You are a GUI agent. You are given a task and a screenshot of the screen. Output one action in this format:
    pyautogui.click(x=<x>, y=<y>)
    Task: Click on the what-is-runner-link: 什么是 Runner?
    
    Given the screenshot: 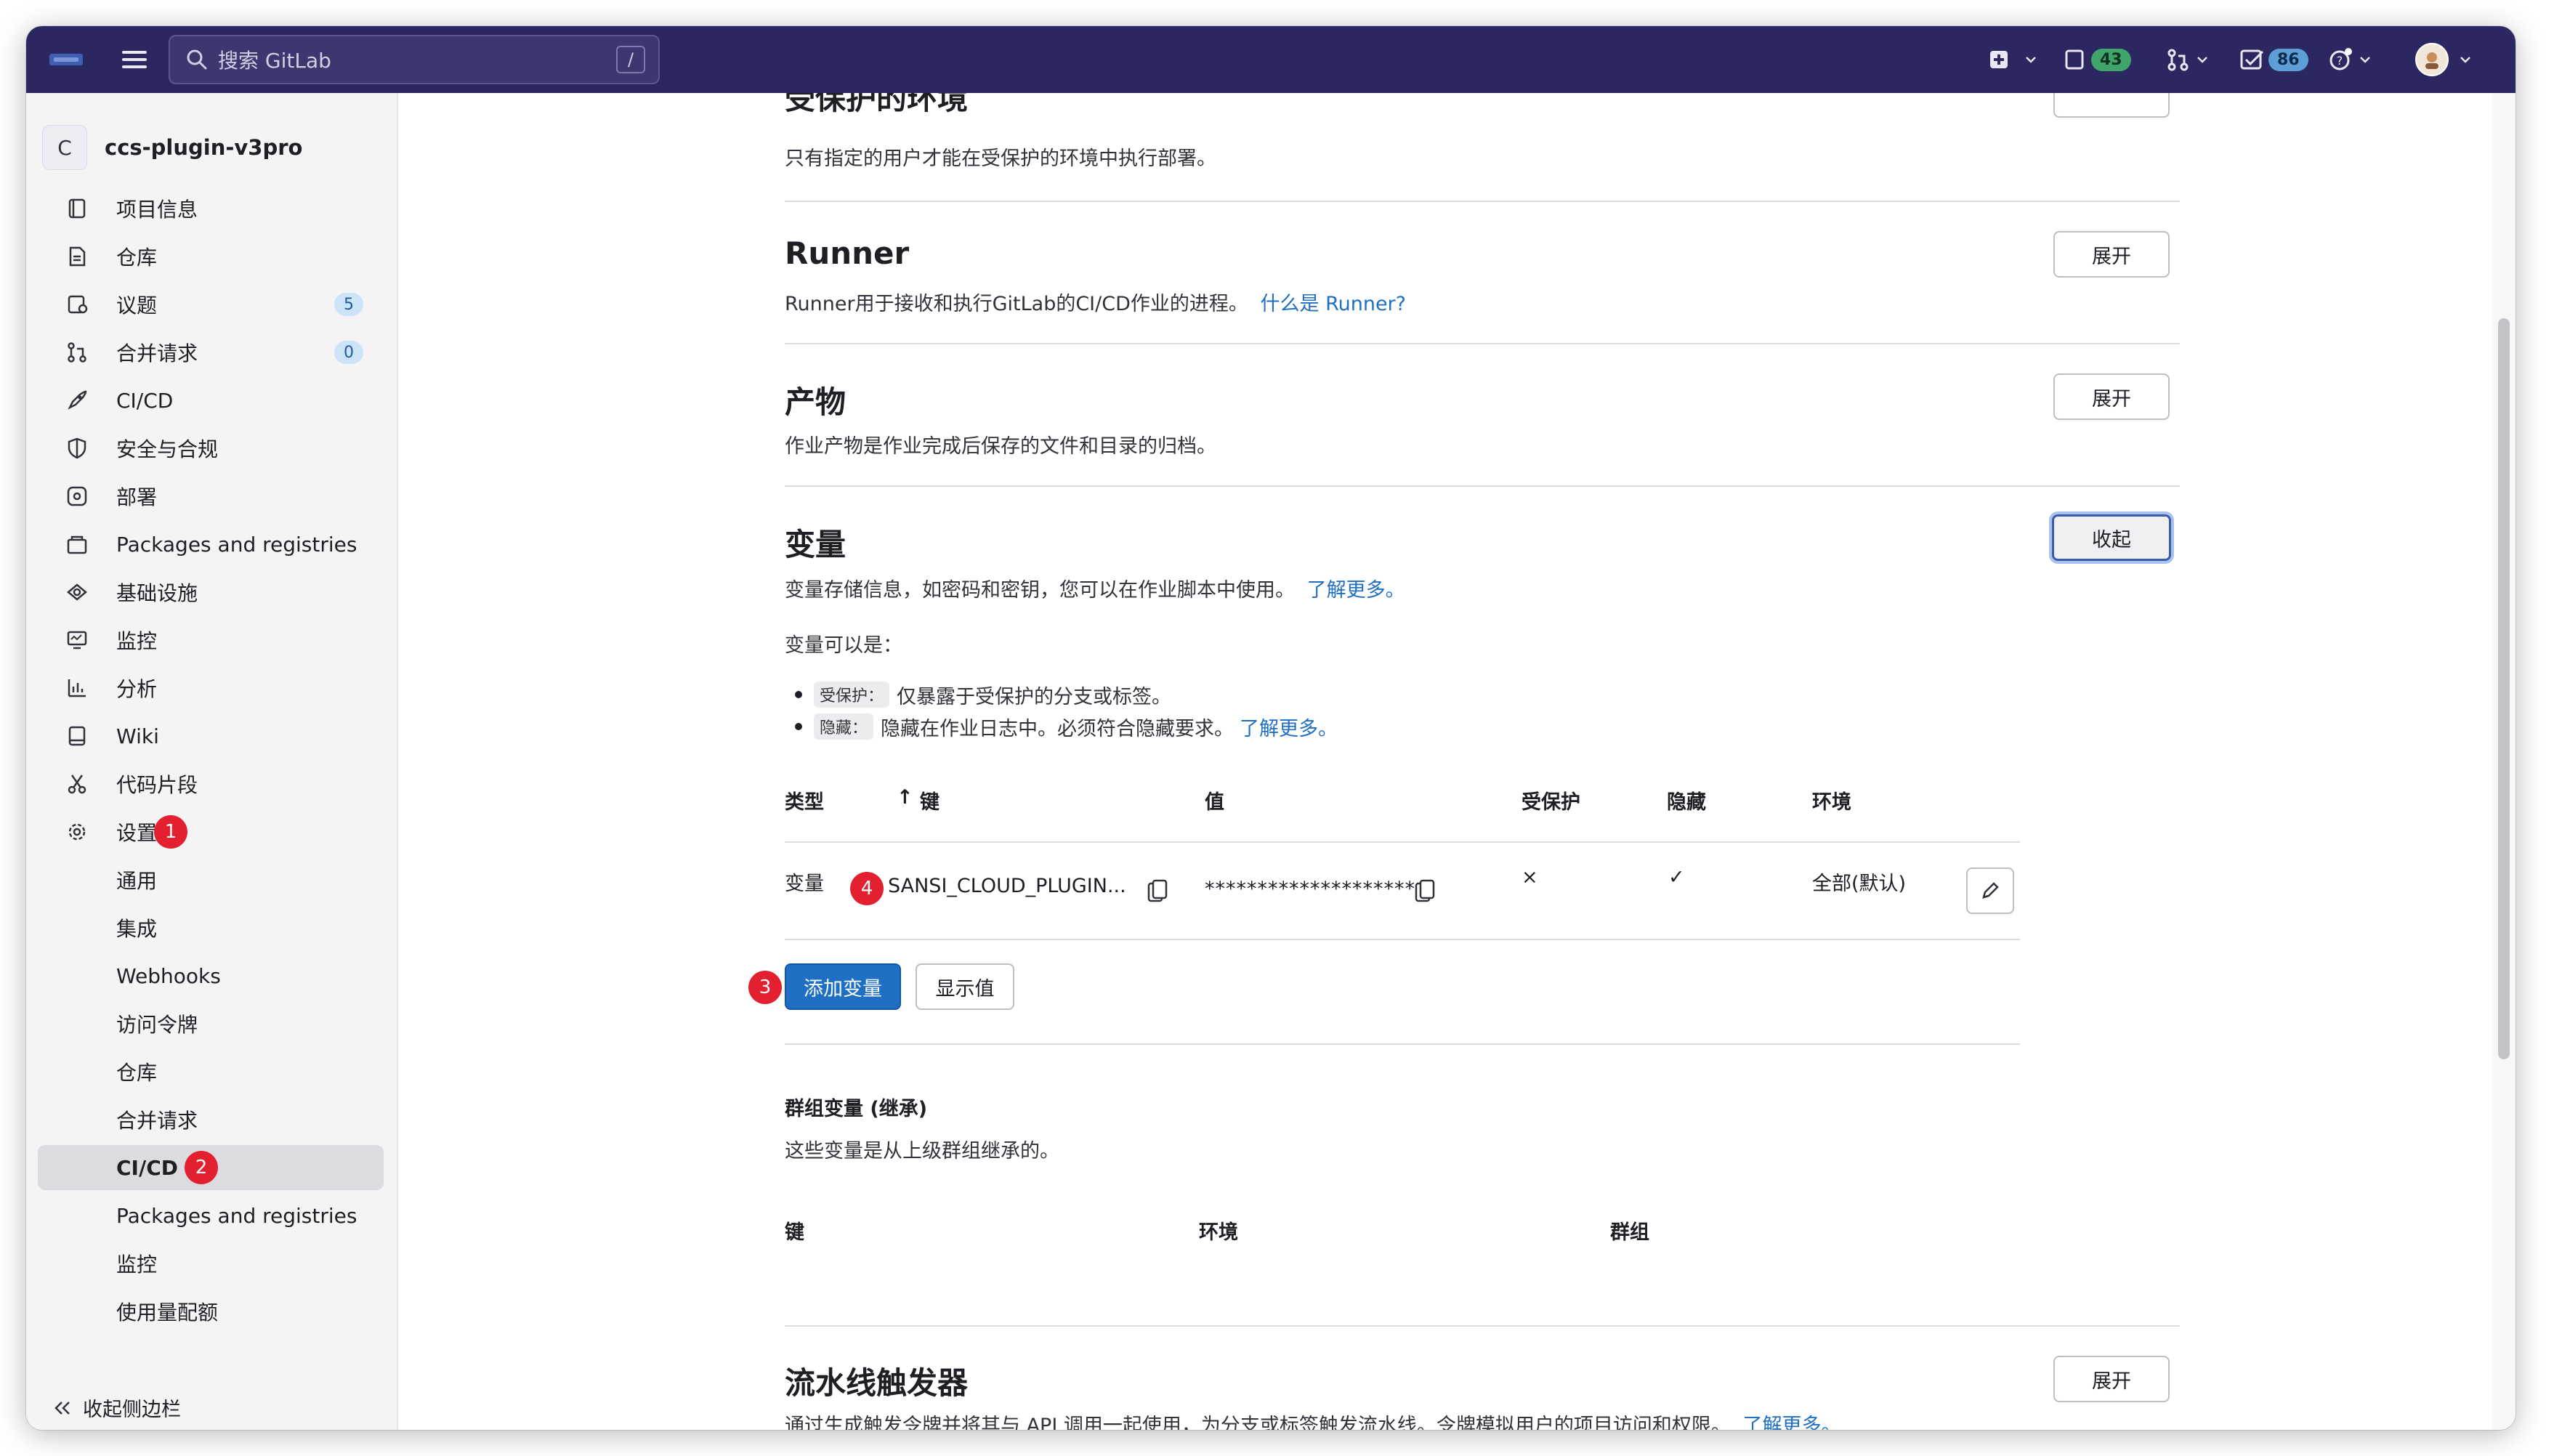 What is the action you would take?
    pyautogui.click(x=1333, y=304)
    